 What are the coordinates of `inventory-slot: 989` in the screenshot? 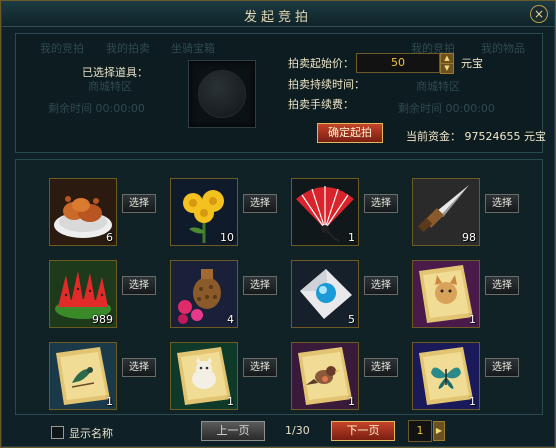 It's located at (83, 294).